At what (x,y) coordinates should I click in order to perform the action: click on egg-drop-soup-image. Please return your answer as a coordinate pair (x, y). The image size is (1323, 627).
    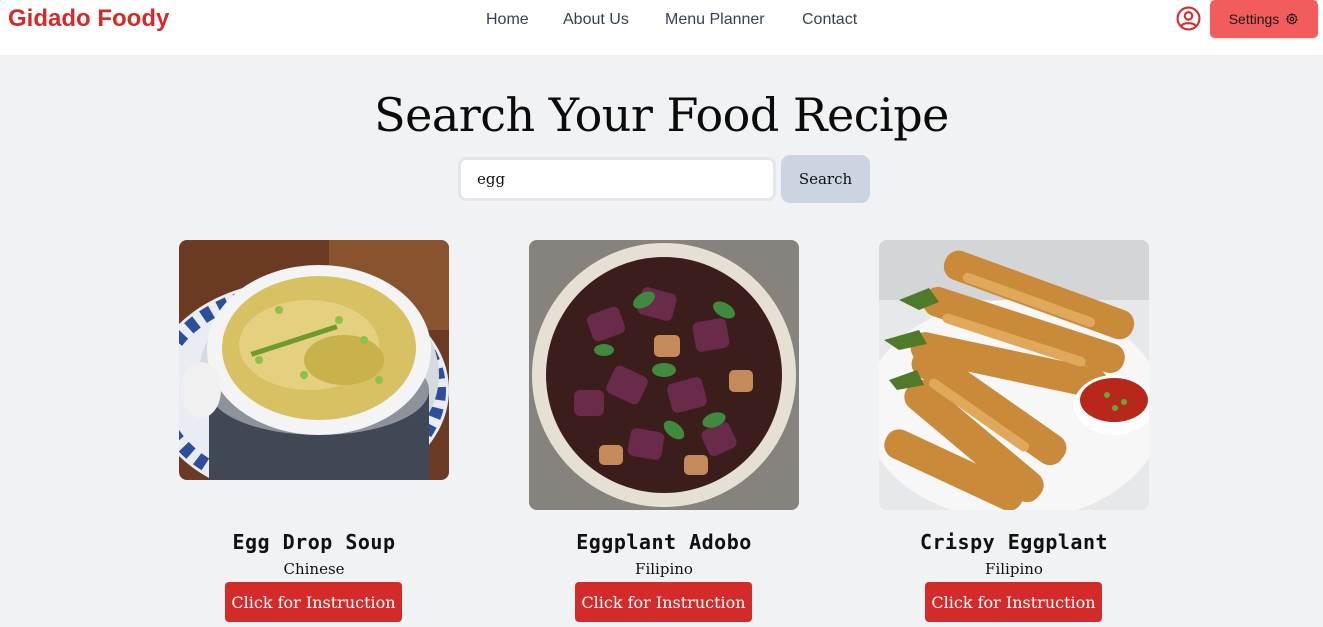
    Looking at the image, I should click on (314, 360).